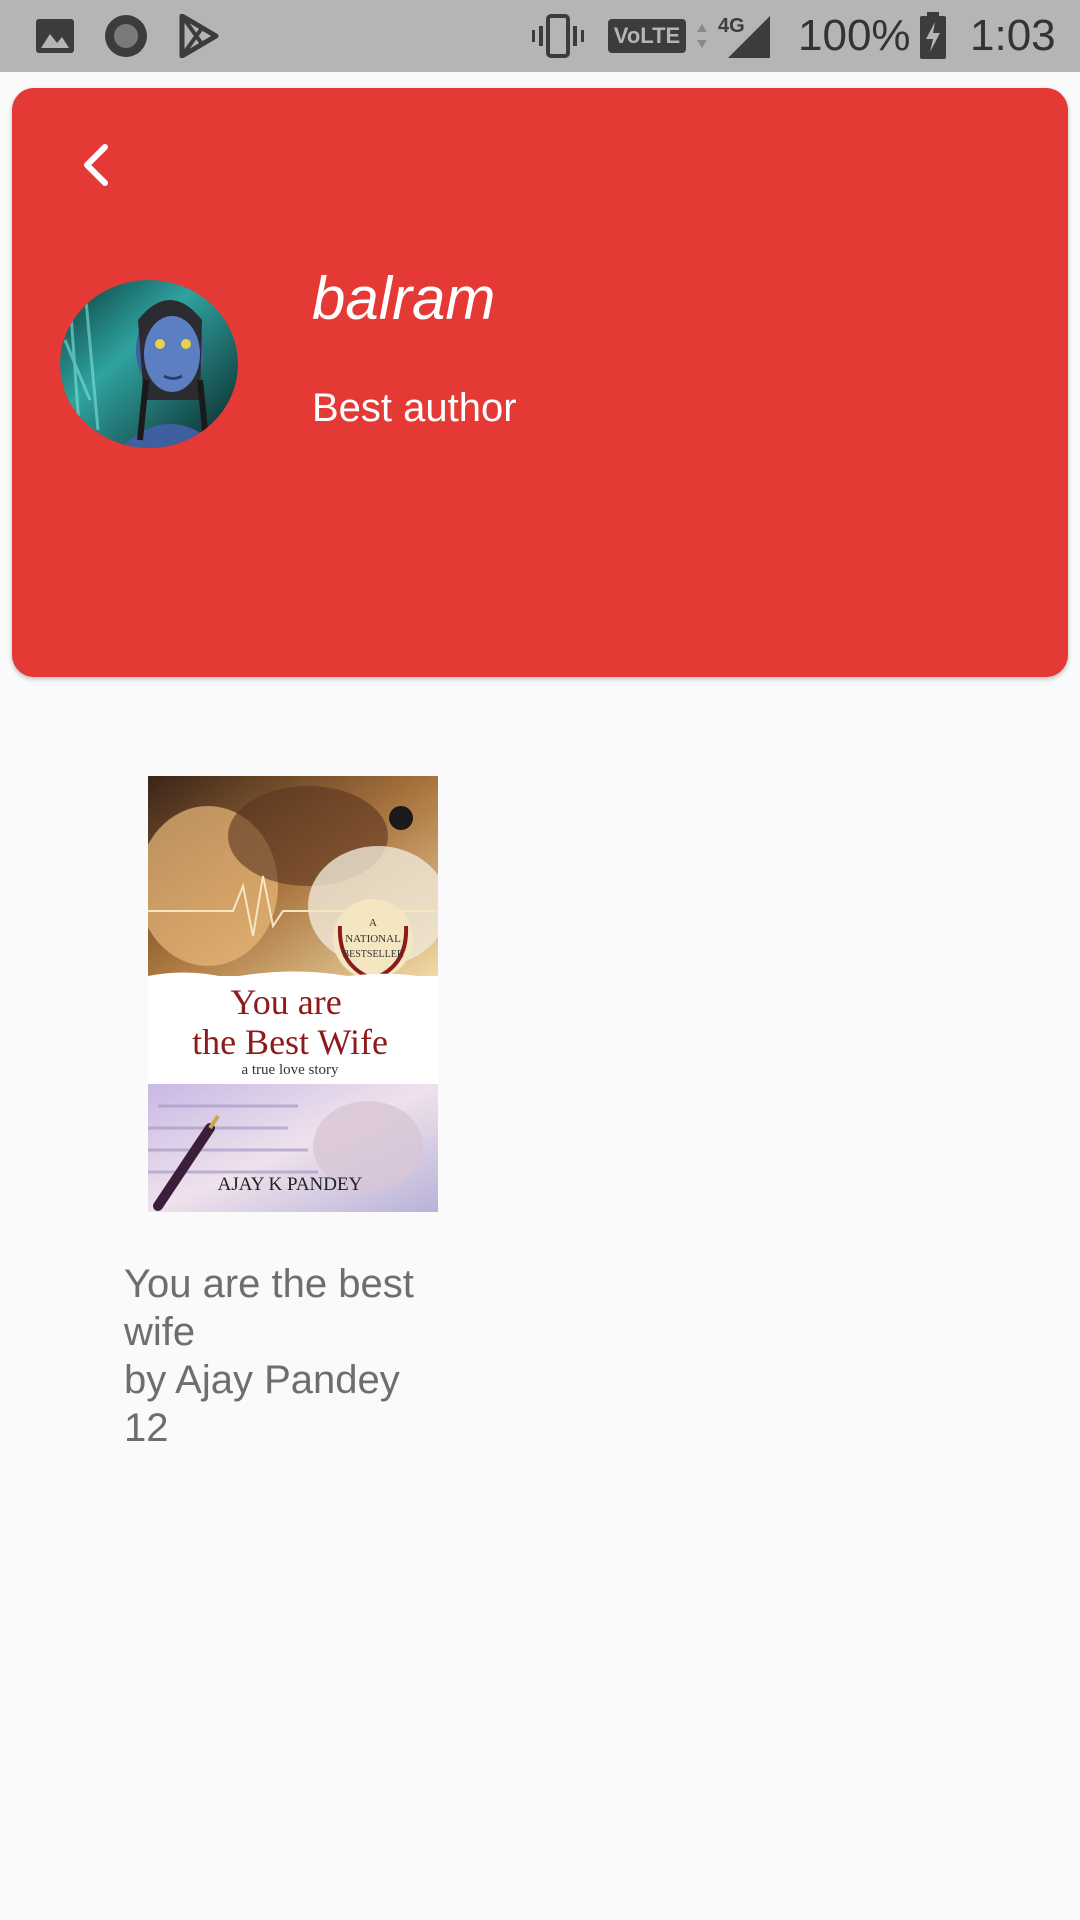  Describe the element at coordinates (933, 36) in the screenshot. I see `battery-charging-icon` at that location.